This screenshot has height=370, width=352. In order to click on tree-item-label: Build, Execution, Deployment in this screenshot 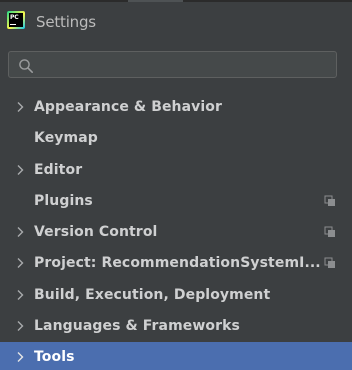, I will do `click(152, 294)`.